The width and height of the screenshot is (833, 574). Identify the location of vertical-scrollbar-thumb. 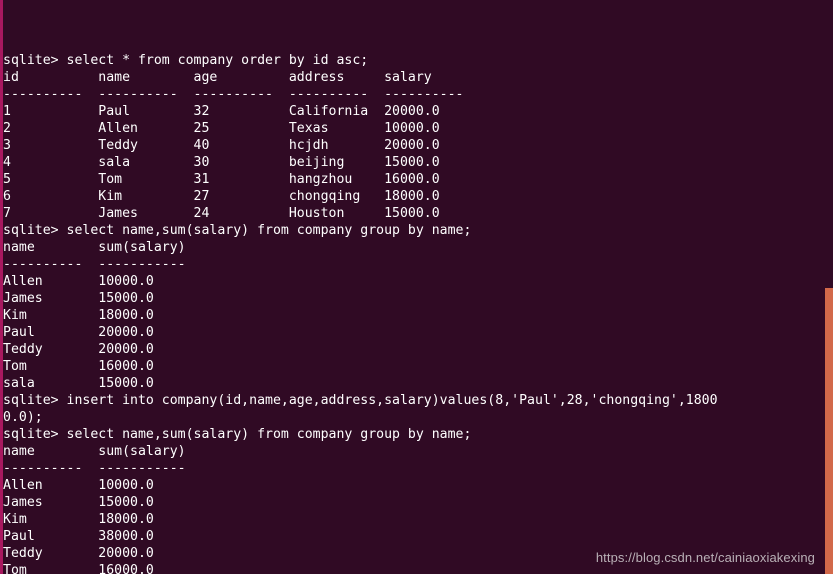
(829, 431).